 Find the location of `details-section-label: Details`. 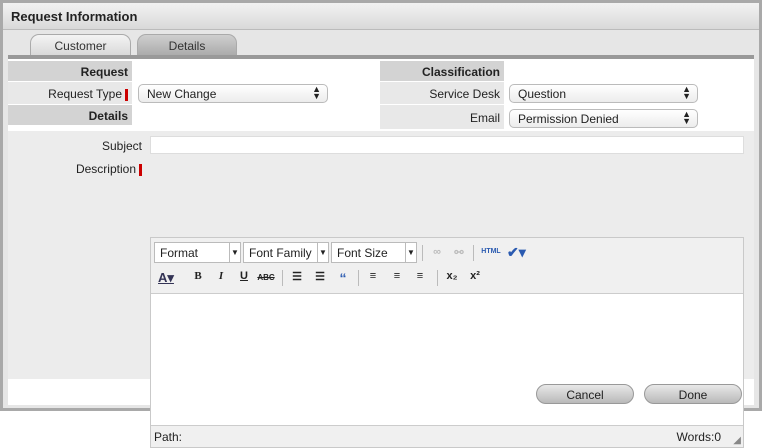

details-section-label: Details is located at coordinates (70, 115).